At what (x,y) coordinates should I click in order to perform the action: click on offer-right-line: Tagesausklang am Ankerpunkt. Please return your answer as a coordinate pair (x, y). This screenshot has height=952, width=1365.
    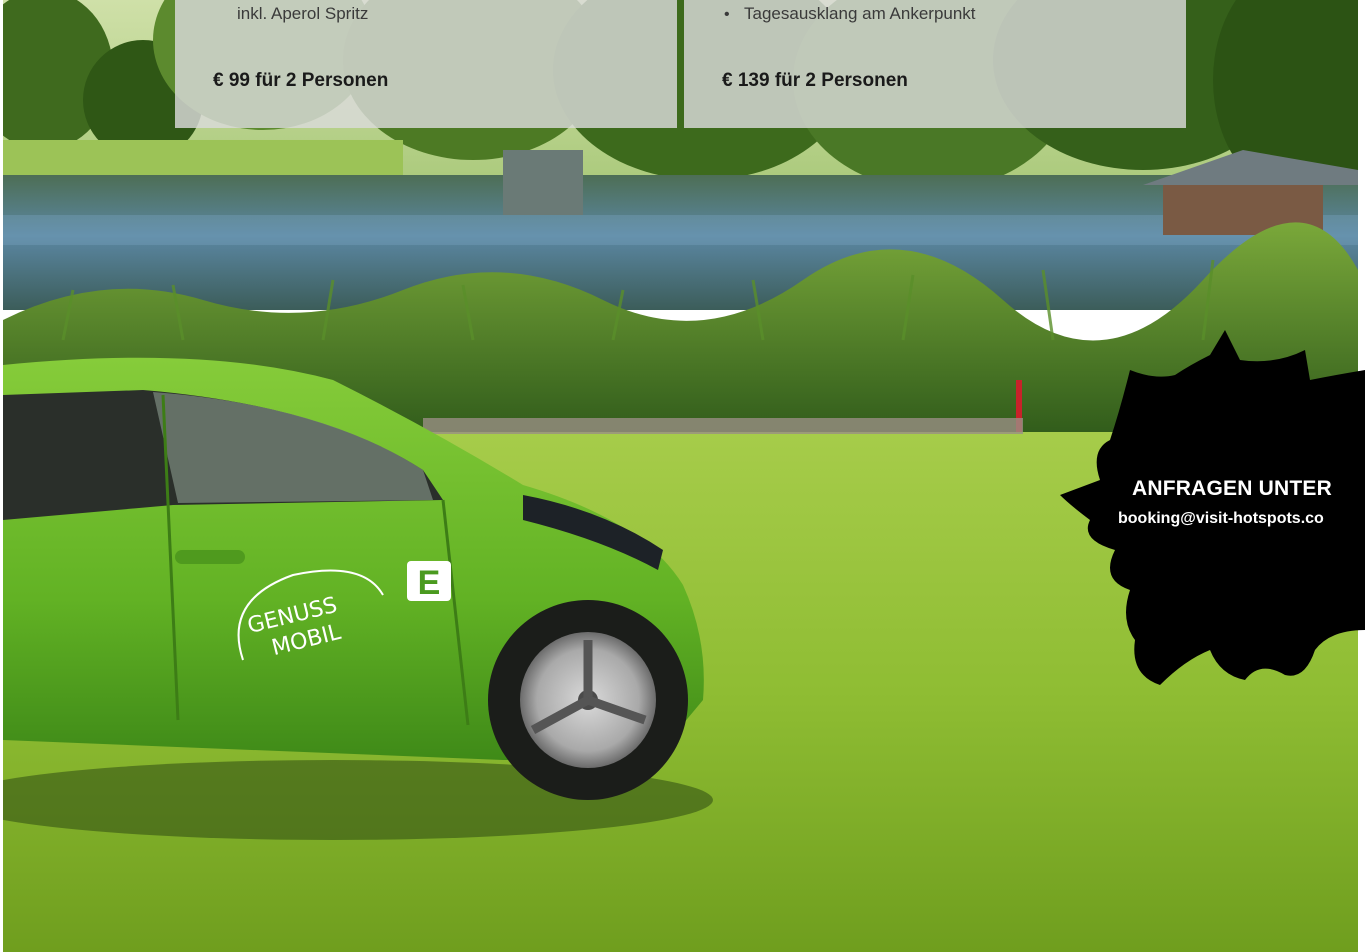
    Looking at the image, I should click on (860, 13).